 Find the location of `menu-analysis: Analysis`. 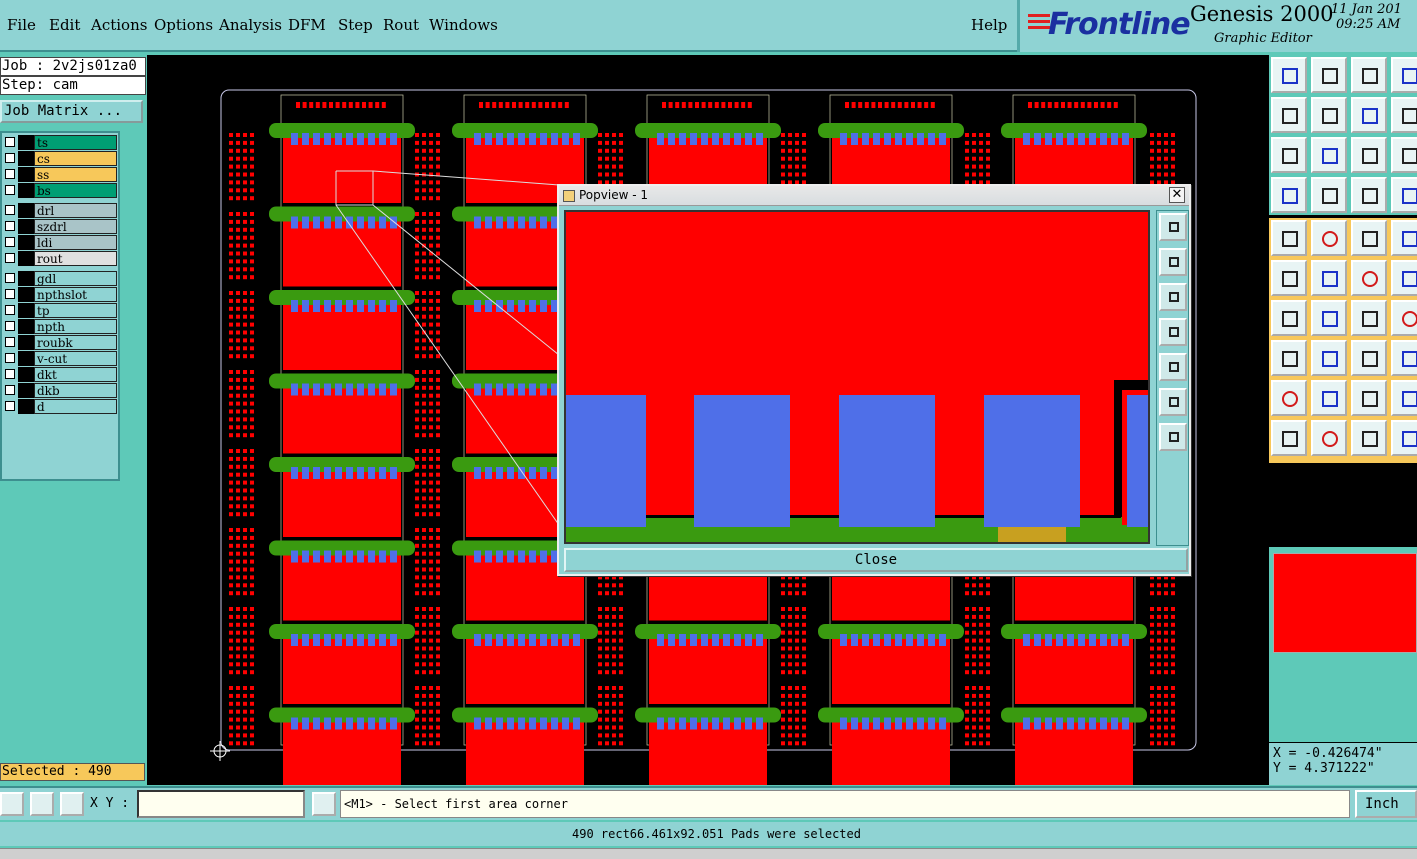

menu-analysis: Analysis is located at coordinates (250, 25).